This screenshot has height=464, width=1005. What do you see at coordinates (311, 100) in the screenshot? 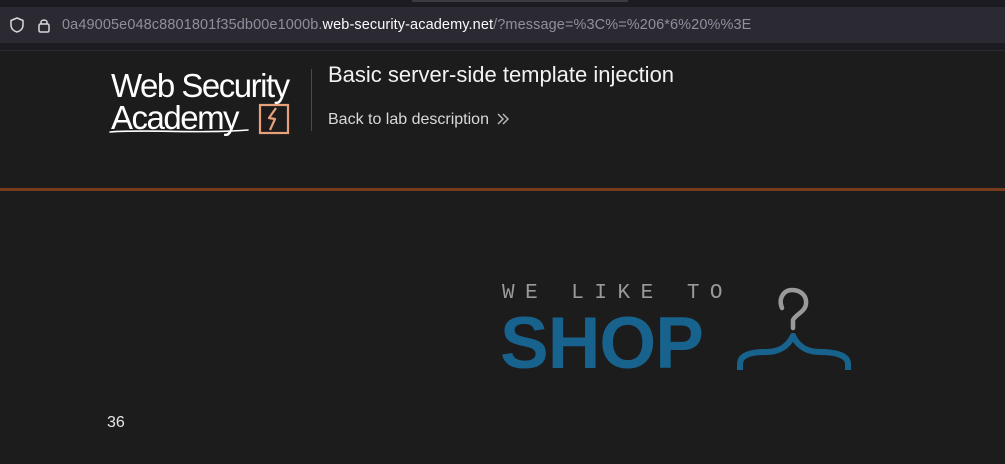
I see `header-divider` at bounding box center [311, 100].